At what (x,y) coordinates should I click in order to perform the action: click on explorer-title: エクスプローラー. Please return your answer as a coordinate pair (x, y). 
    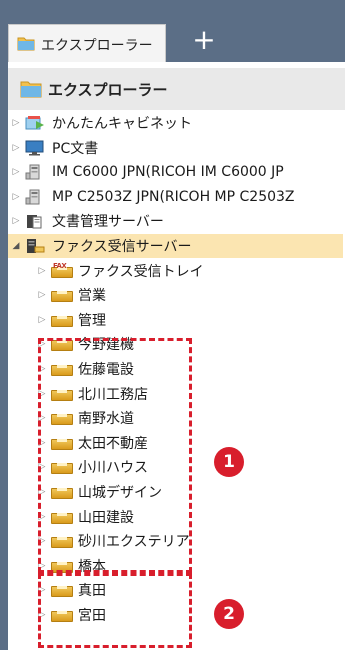
    Looking at the image, I should click on (108, 90).